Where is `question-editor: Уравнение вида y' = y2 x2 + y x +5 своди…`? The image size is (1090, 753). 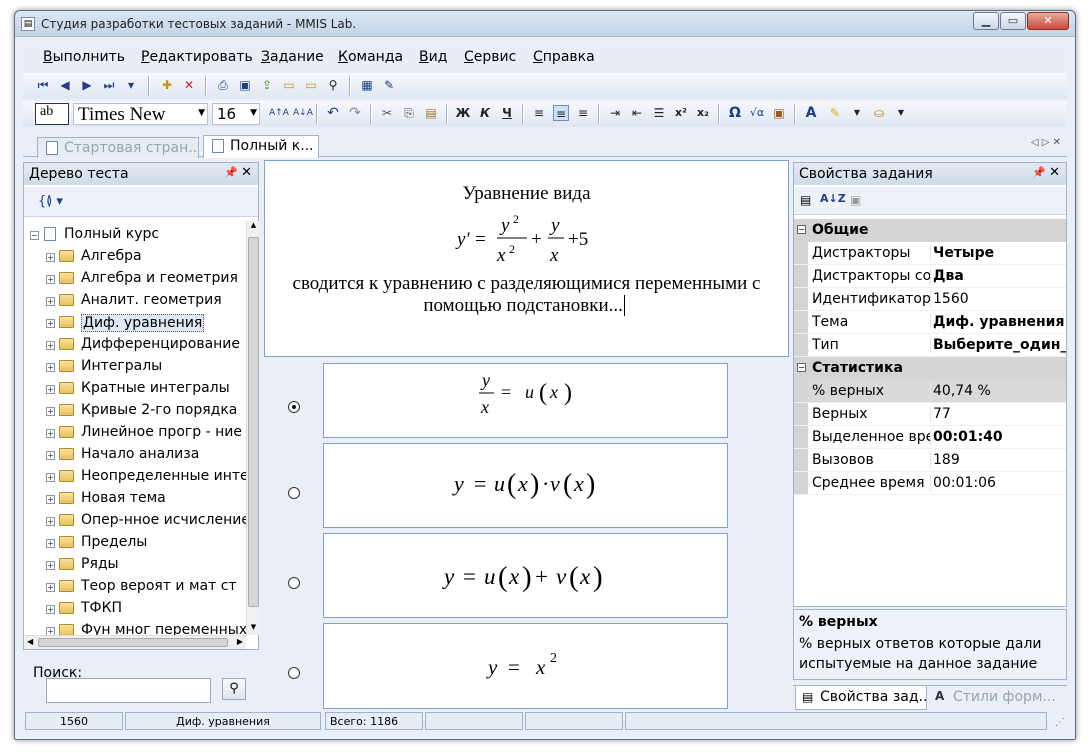 question-editor: Уравнение вида y' = y2 x2 + y x +5 своди… is located at coordinates (526, 258).